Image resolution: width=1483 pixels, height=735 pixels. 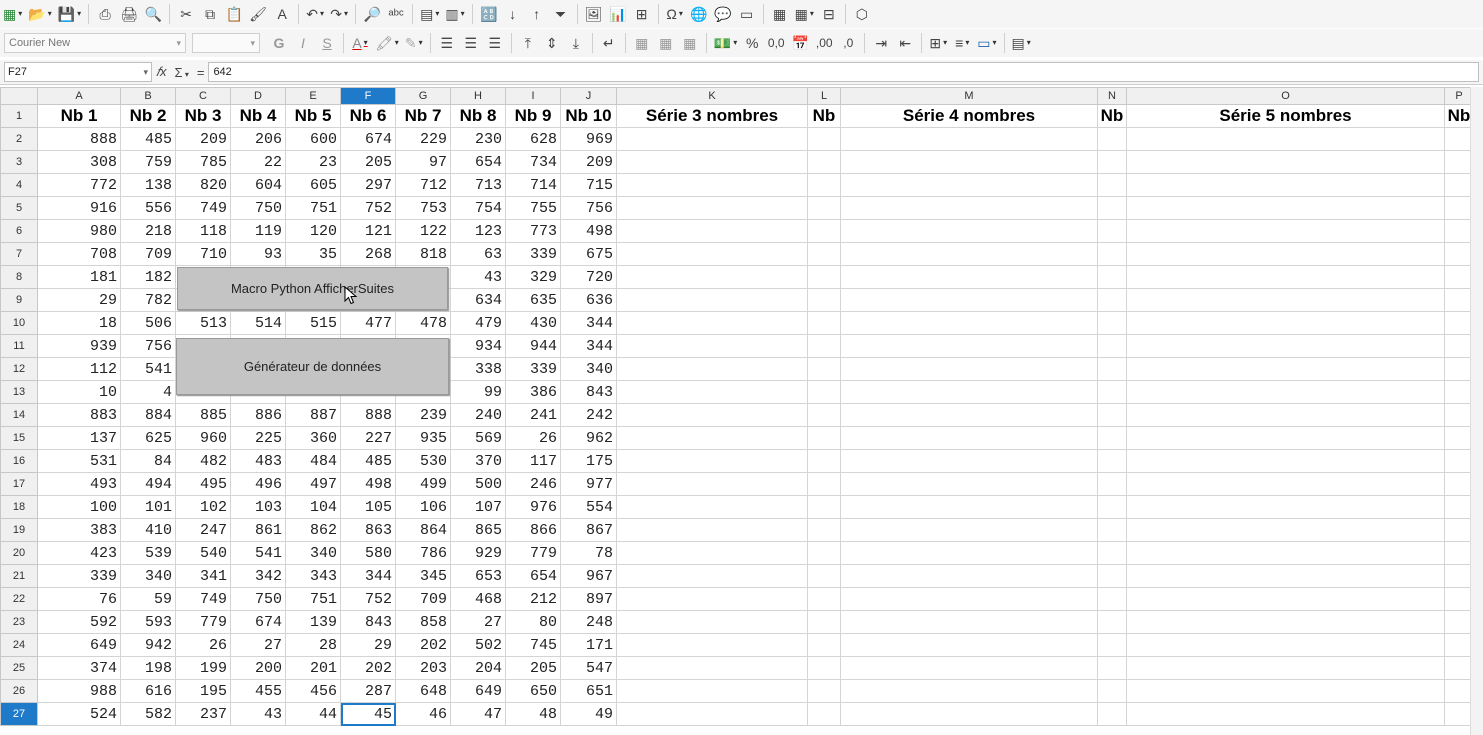 I want to click on cell: 246, so click(x=533, y=484).